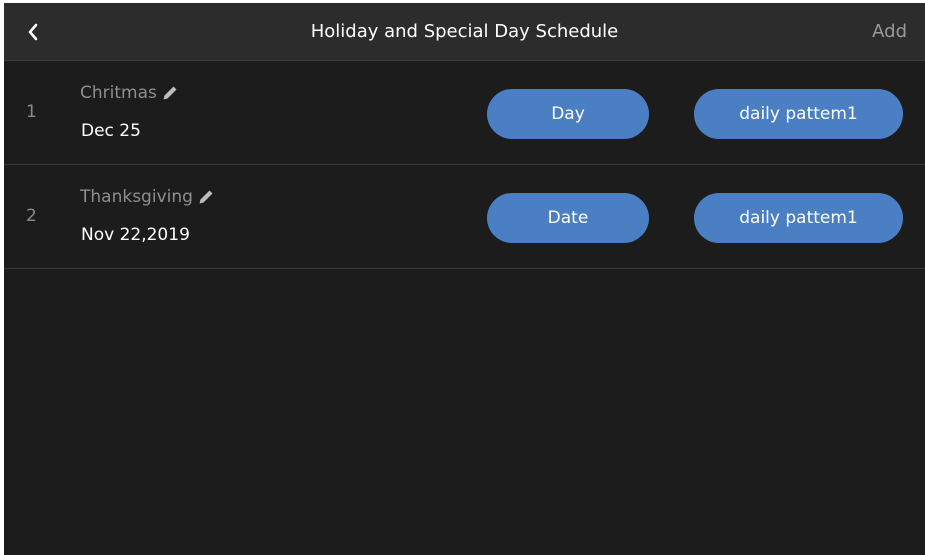  I want to click on holiday-name-label: Thanksgiving, so click(136, 197).